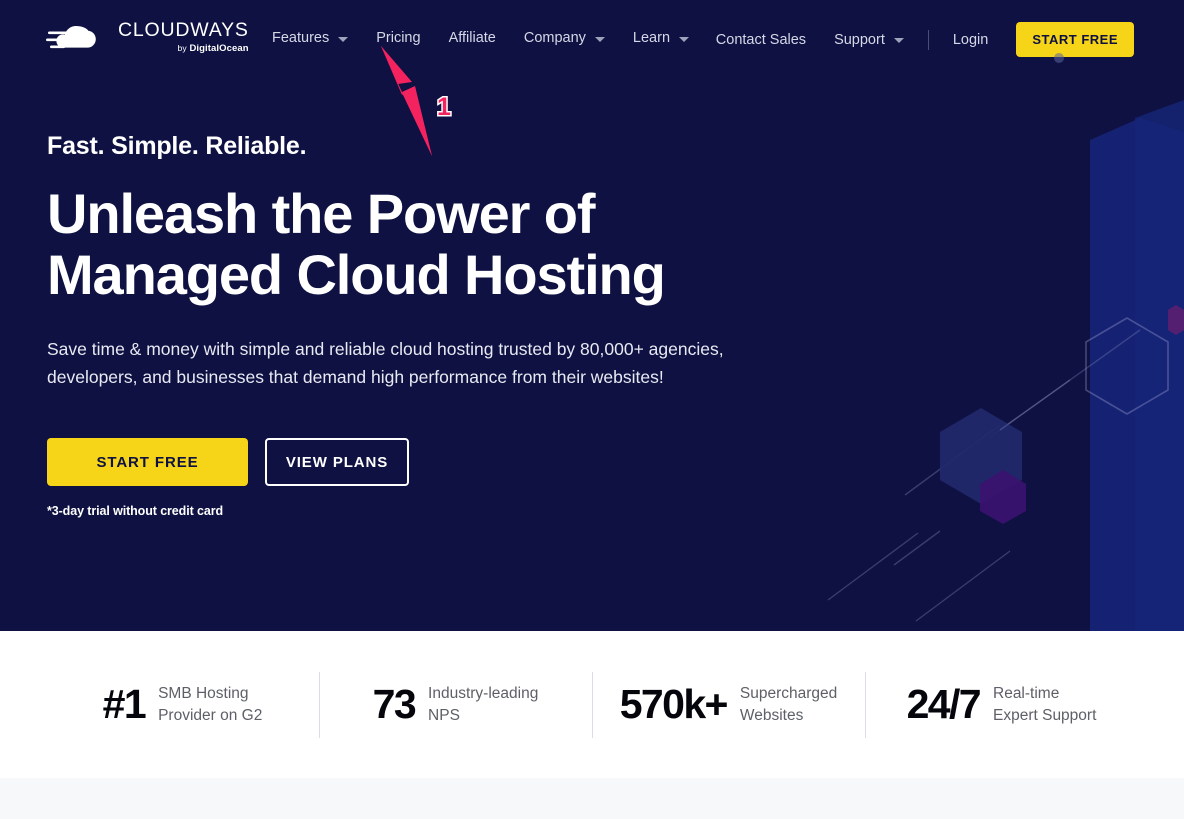  What do you see at coordinates (788, 704) in the screenshot?
I see `stat-label: Supercharged Websites` at bounding box center [788, 704].